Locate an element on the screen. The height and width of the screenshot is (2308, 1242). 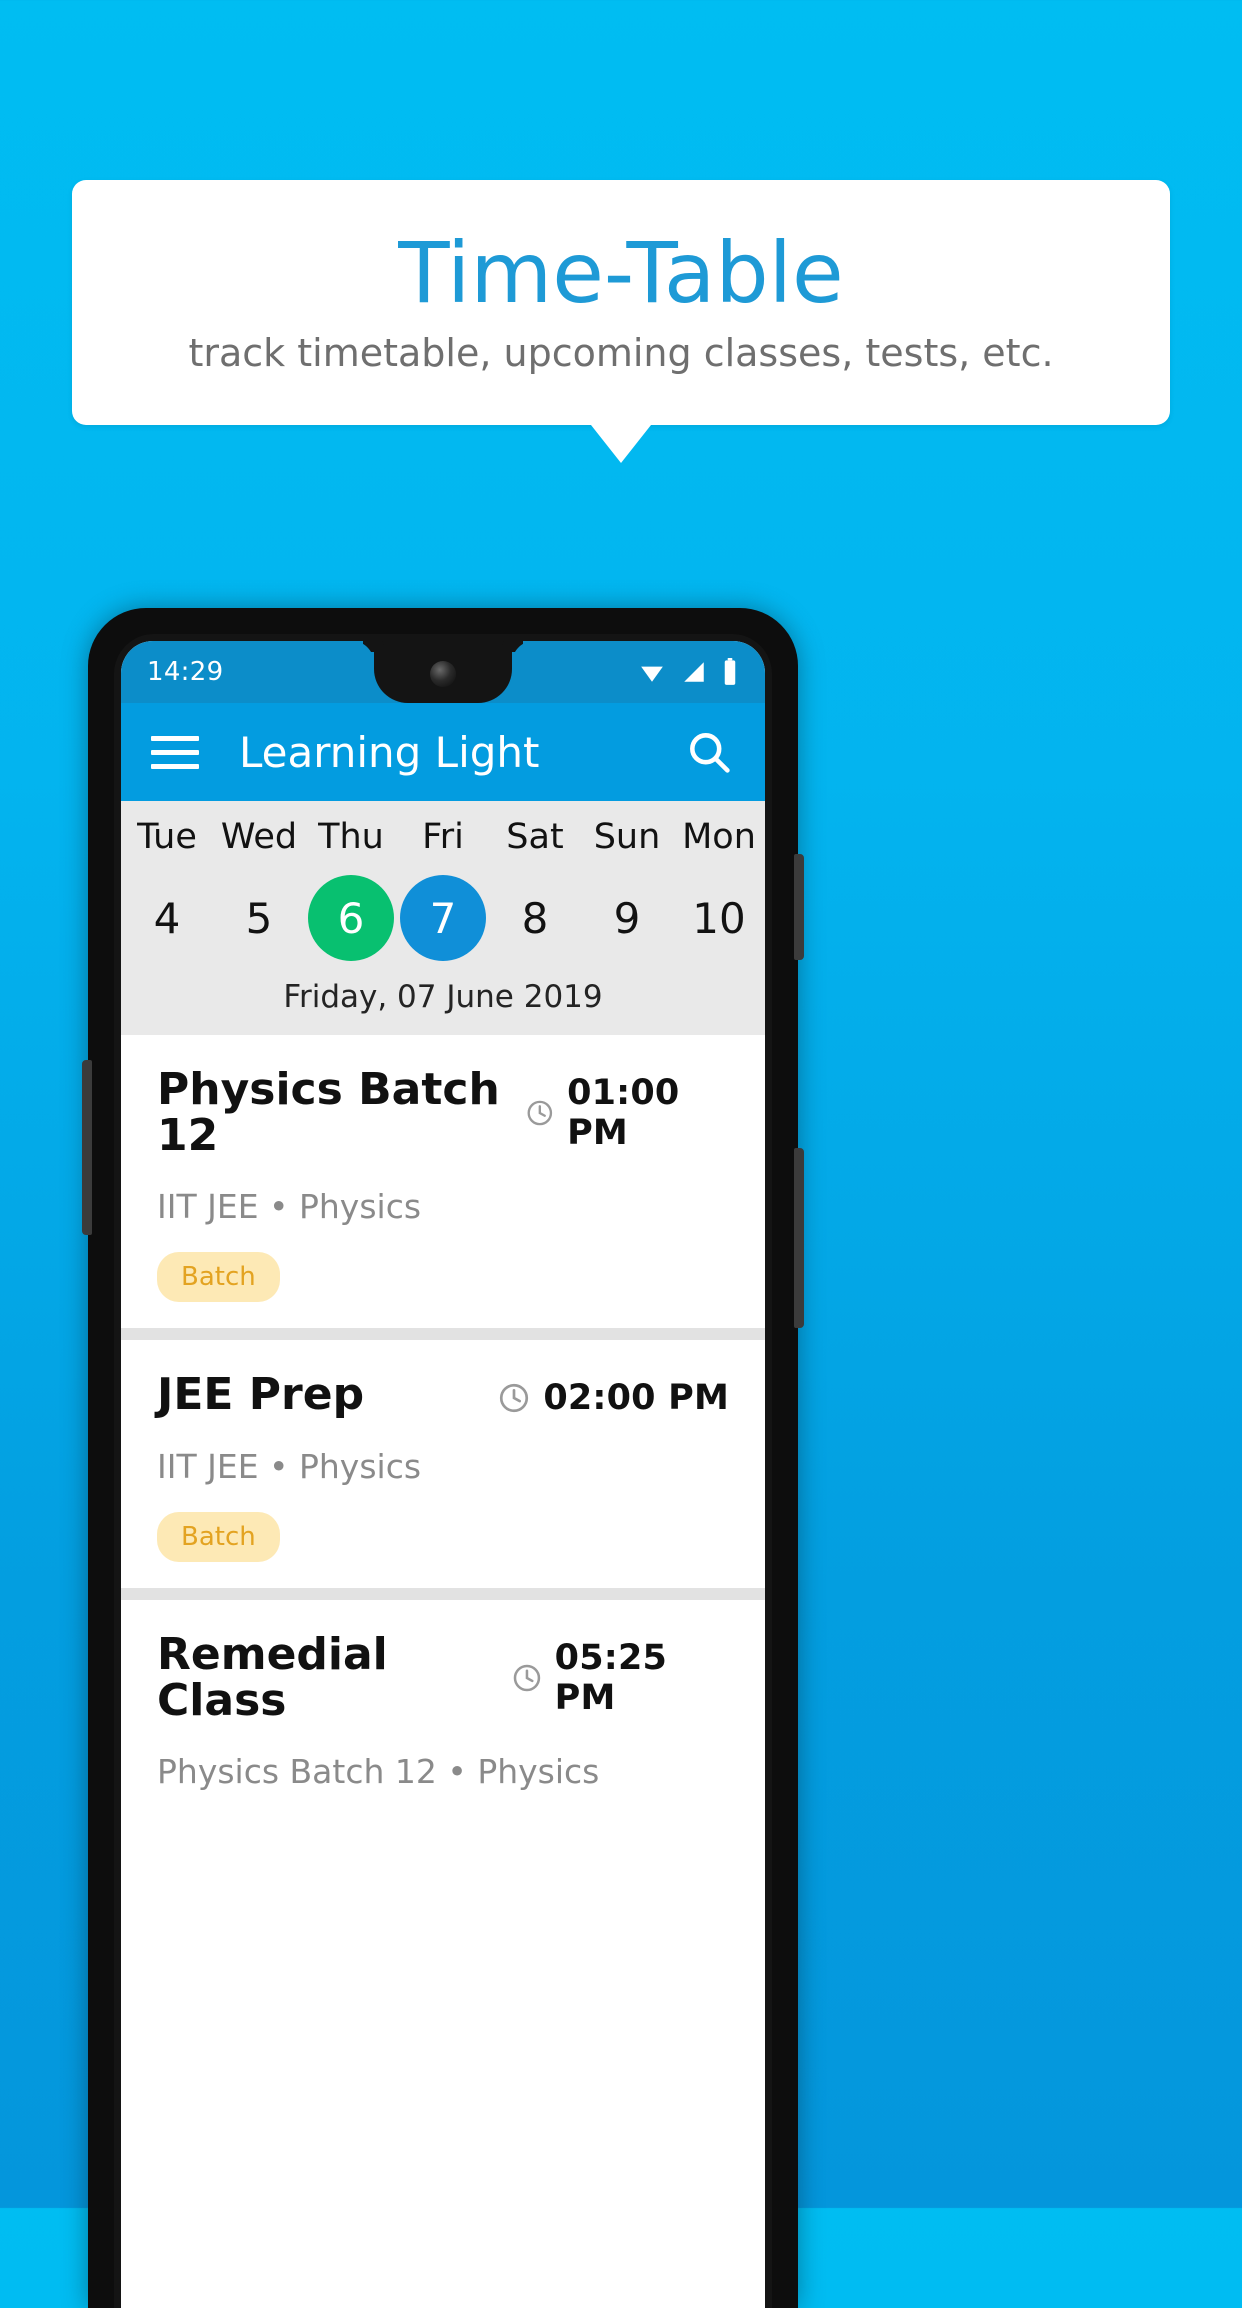
event-time-group: 05:25 PM is located at coordinates (620, 1675).